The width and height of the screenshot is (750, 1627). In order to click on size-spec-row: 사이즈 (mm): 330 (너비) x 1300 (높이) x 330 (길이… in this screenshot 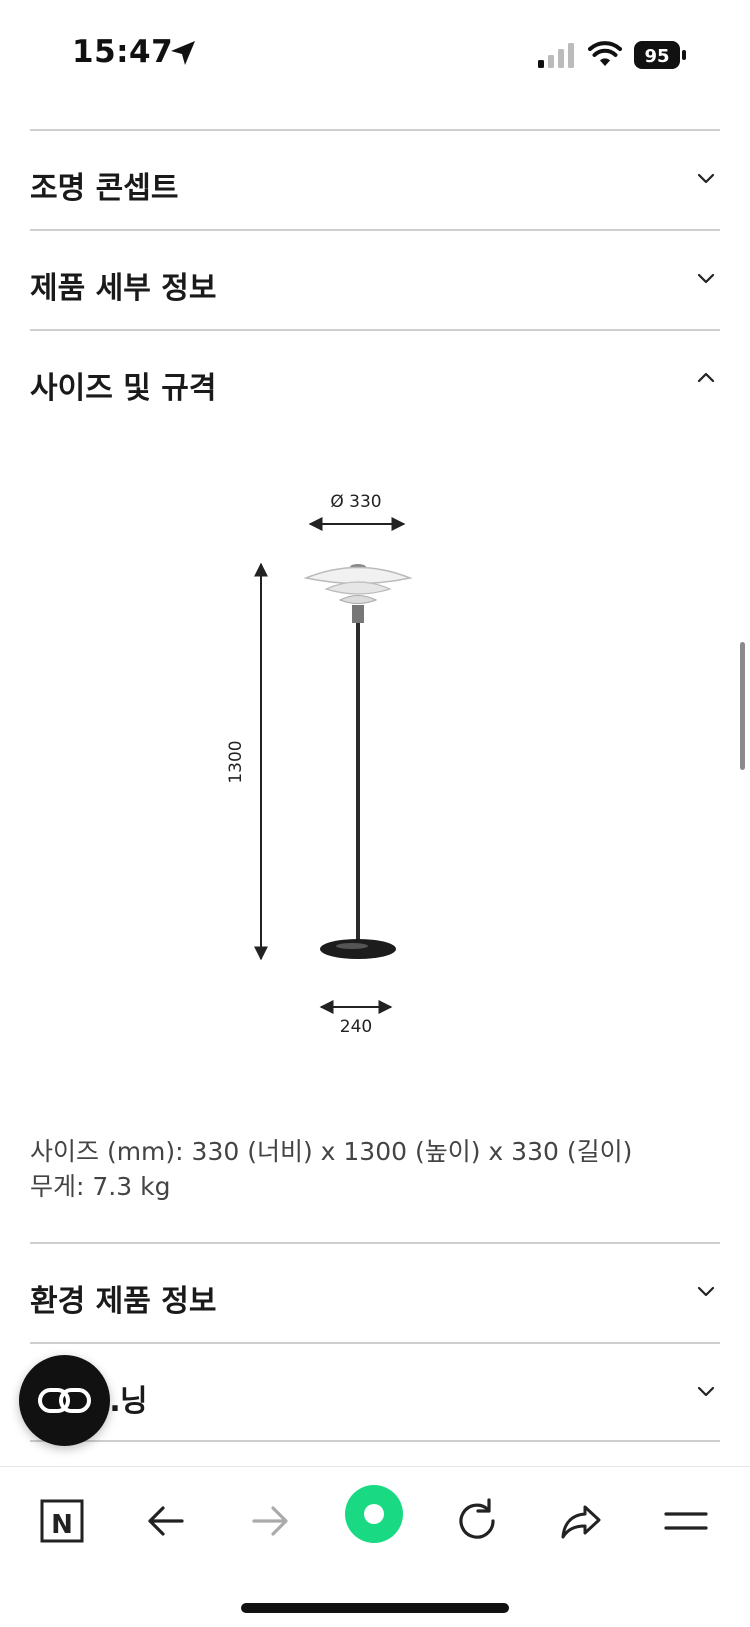, I will do `click(331, 1151)`.